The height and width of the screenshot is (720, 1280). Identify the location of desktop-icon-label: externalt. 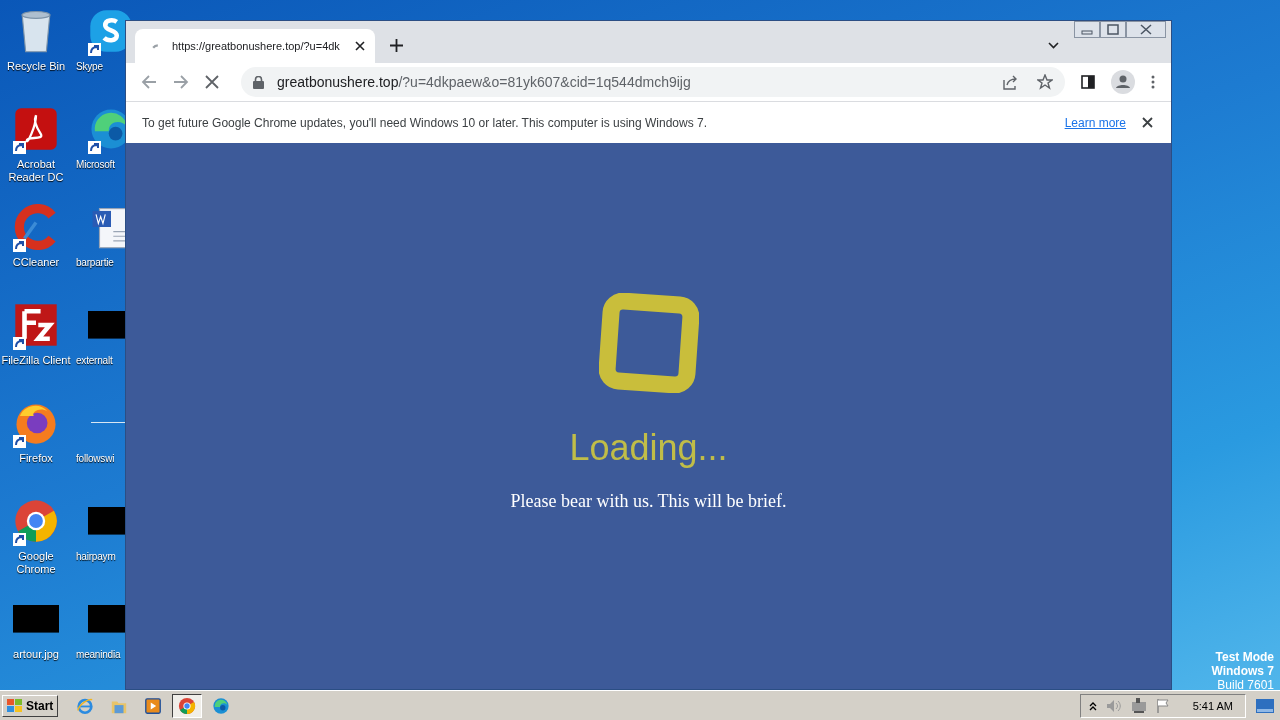
(94, 360).